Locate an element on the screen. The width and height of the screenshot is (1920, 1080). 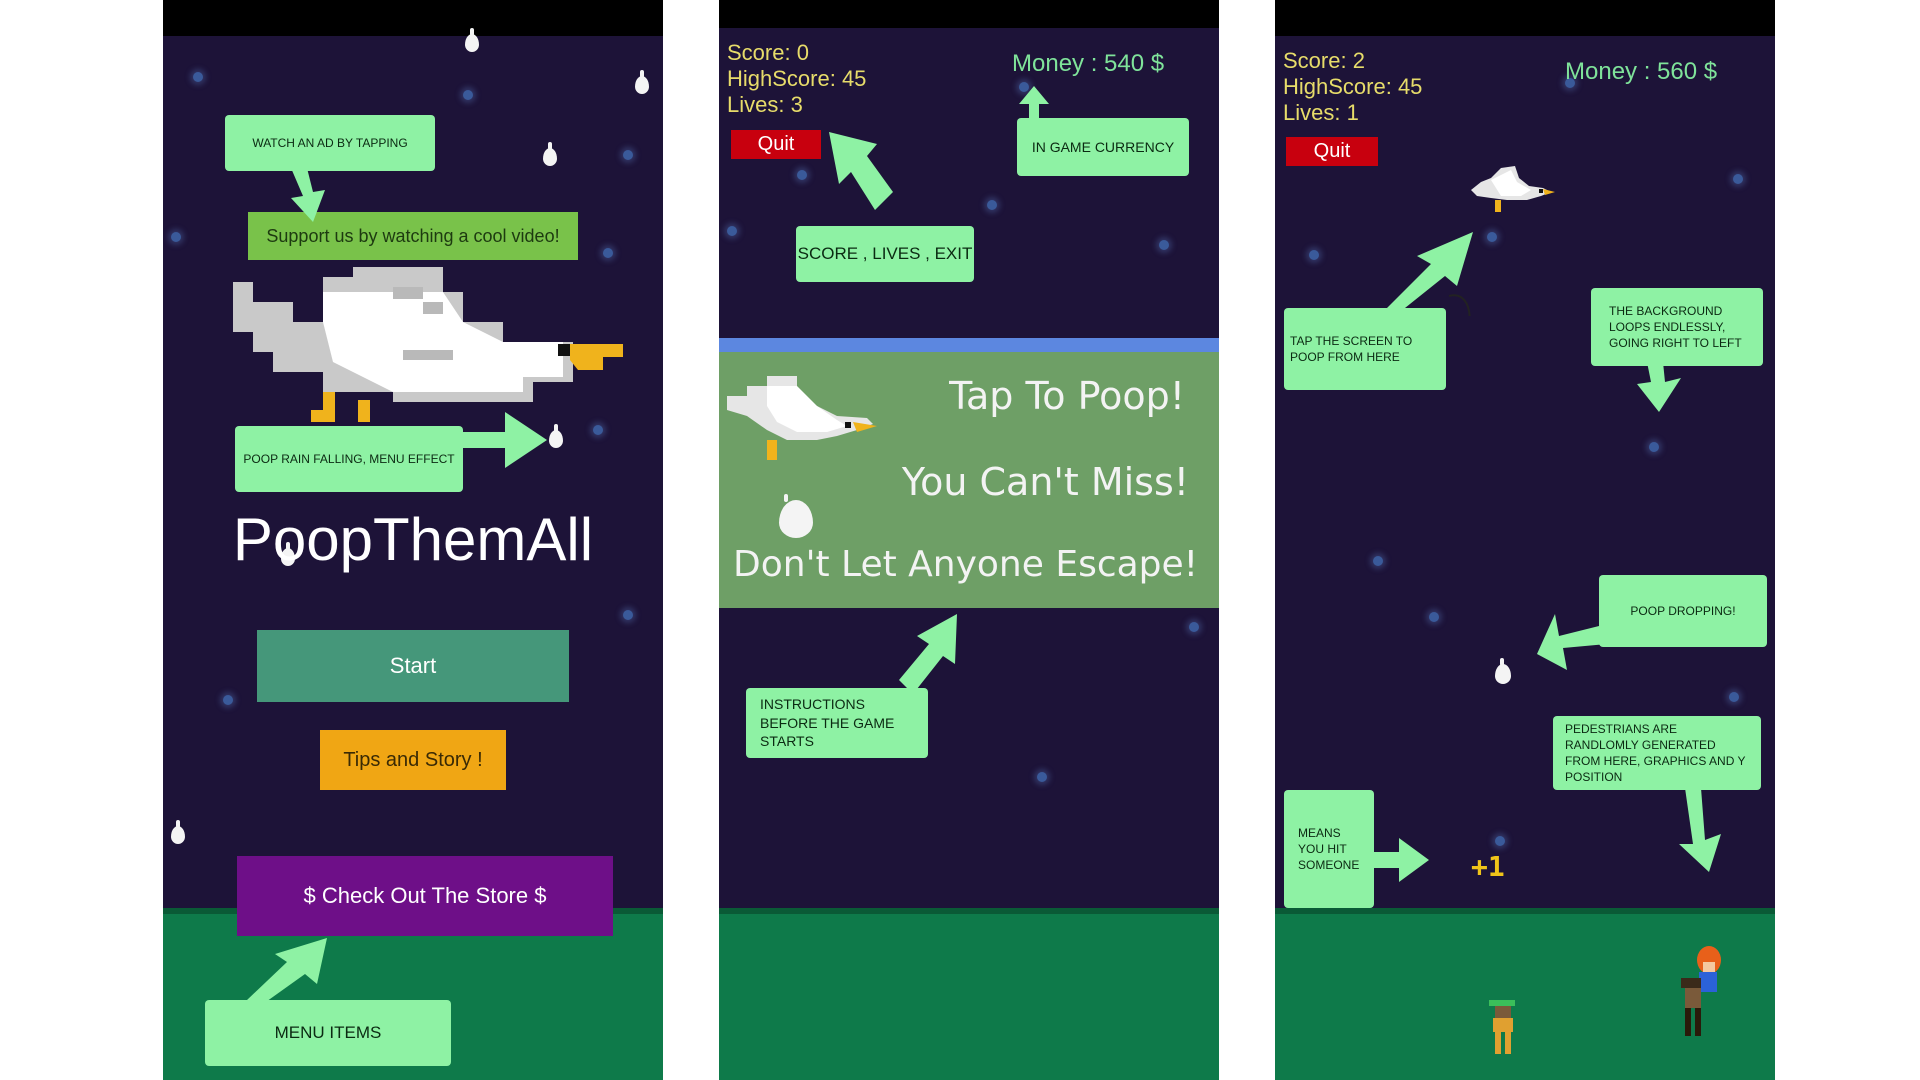
note-score-lives-exit: SCORE , LIVES , EXIT is located at coordinates (885, 254).